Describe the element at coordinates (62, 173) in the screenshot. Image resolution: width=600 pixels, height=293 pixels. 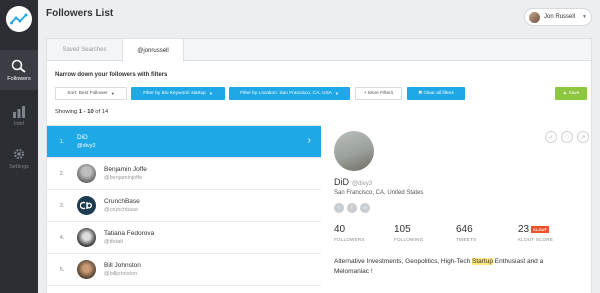
I see `row-number: 2.` at that location.